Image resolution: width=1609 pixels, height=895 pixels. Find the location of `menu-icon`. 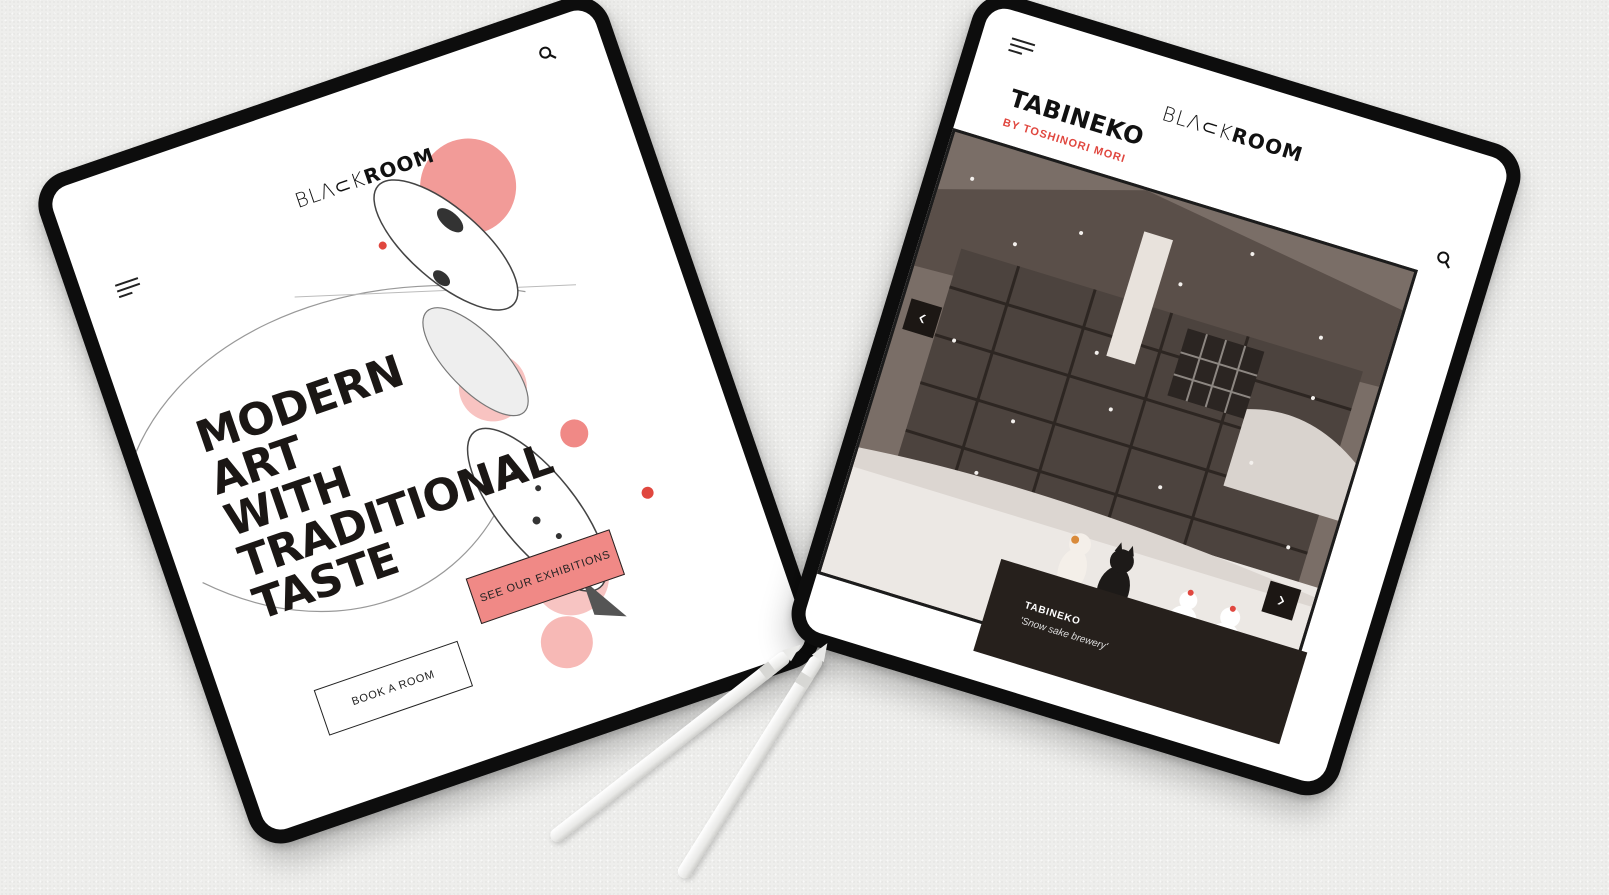

menu-icon is located at coordinates (1022, 47).